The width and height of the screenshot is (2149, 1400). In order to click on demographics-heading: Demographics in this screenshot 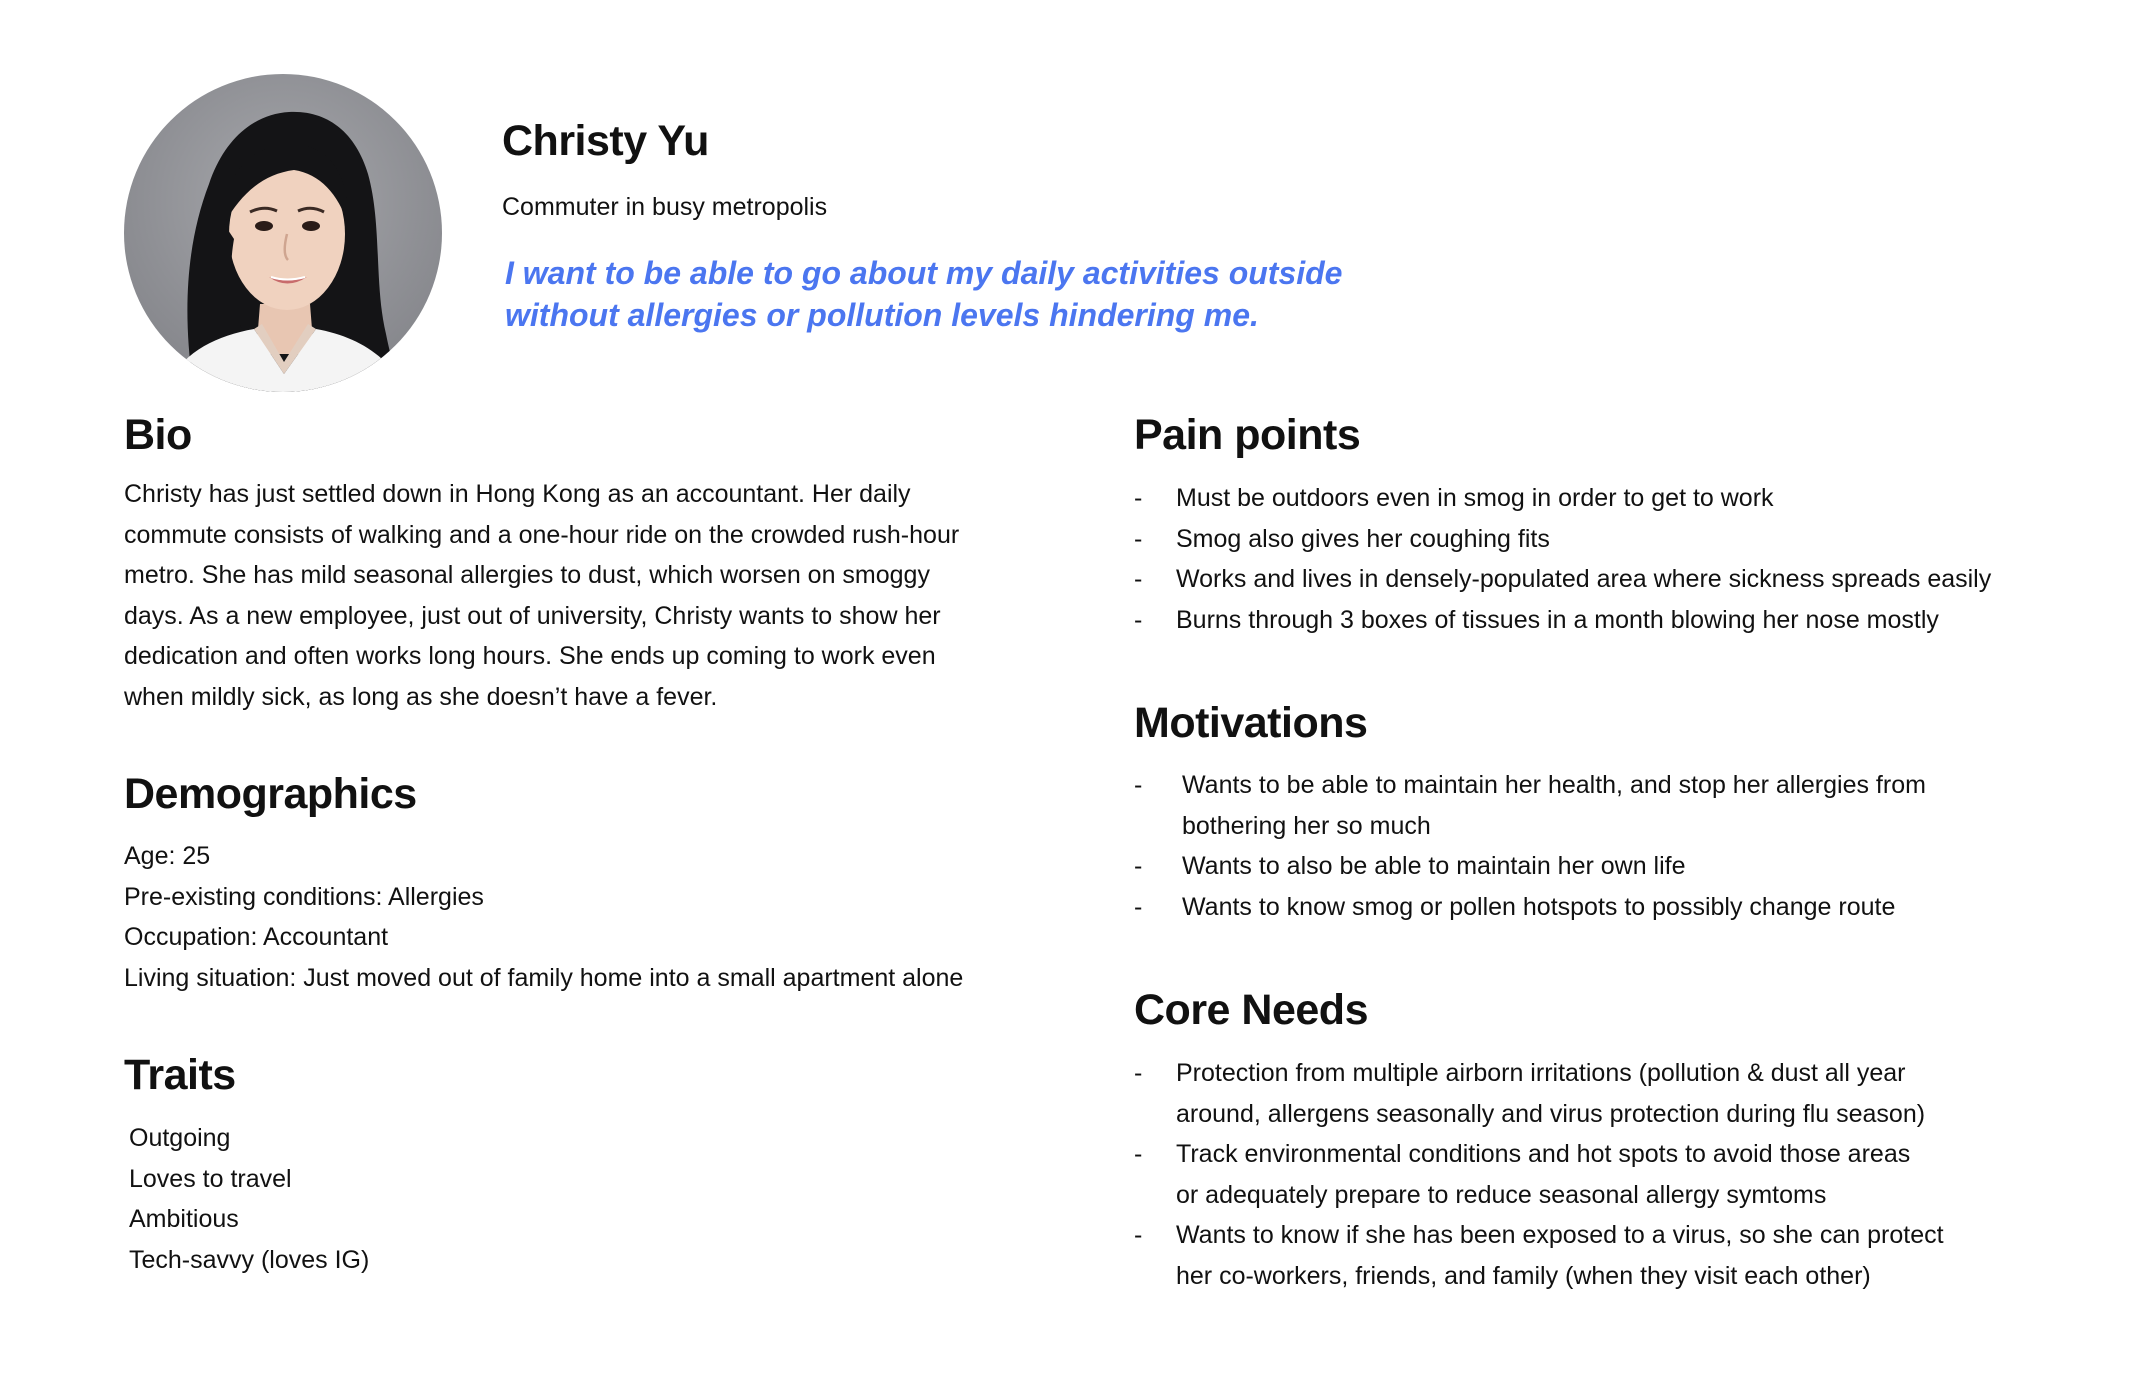, I will do `click(270, 794)`.